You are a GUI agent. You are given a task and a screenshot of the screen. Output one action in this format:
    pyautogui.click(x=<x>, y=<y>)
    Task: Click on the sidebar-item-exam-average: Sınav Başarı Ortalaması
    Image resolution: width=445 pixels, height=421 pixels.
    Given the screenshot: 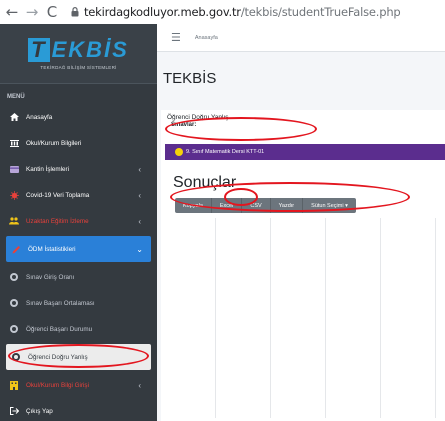 What is the action you would take?
    pyautogui.click(x=78, y=303)
    